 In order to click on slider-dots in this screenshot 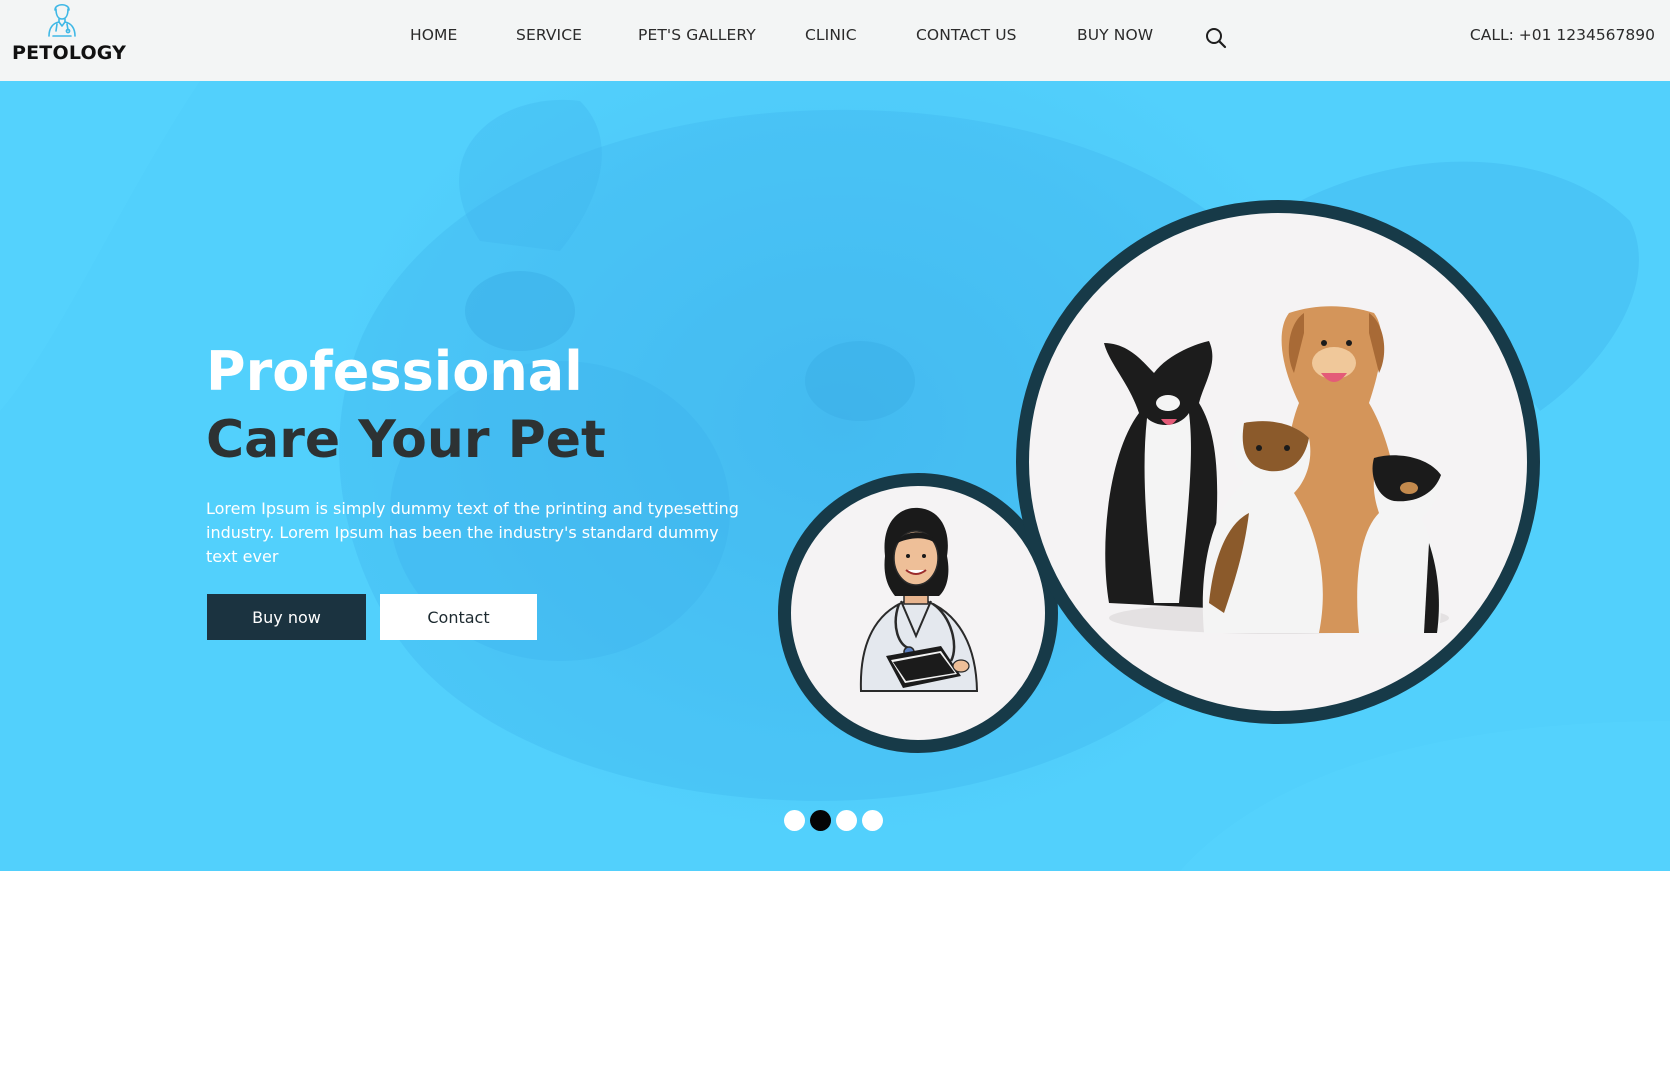, I will do `click(836, 821)`.